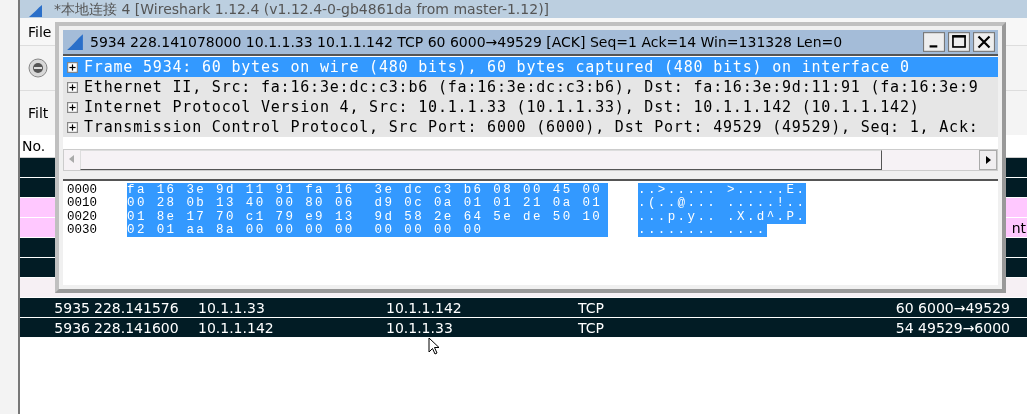 This screenshot has width=1027, height=414. I want to click on tree-item: Transmission Control Protocol, Src Port: 6000 (6000), Dst Port: 49529 (49529), Seq: 1, Ack:, so click(530, 127).